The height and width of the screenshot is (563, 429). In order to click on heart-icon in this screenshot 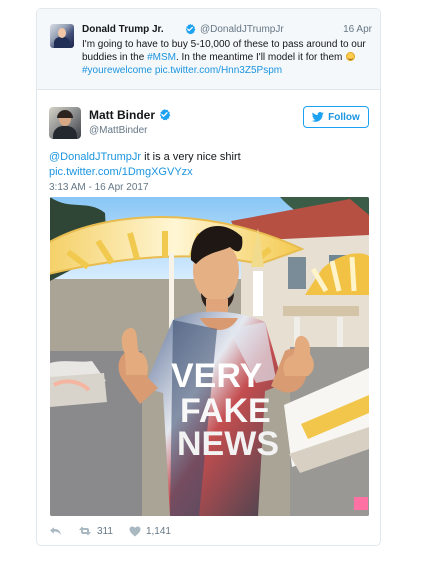, I will do `click(135, 531)`.